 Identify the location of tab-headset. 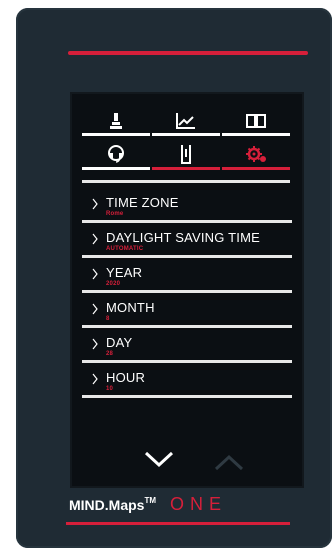
(116, 154).